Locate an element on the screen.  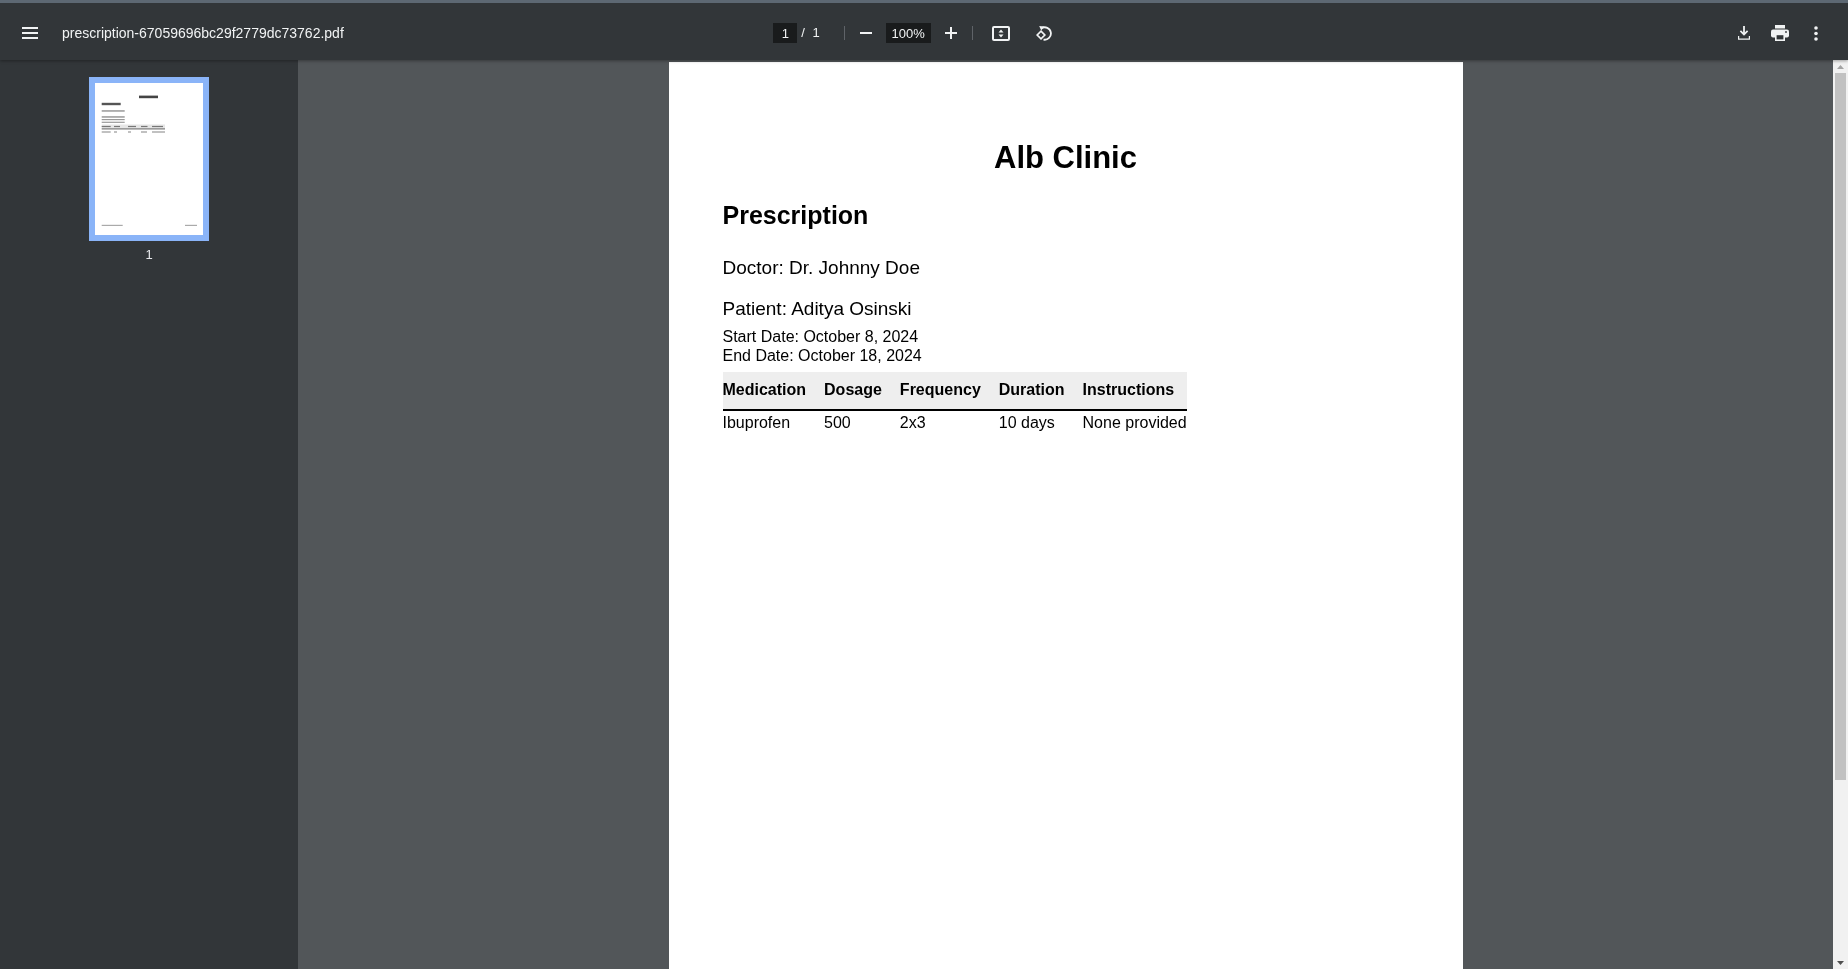
page-count: / 1 is located at coordinates (810, 33).